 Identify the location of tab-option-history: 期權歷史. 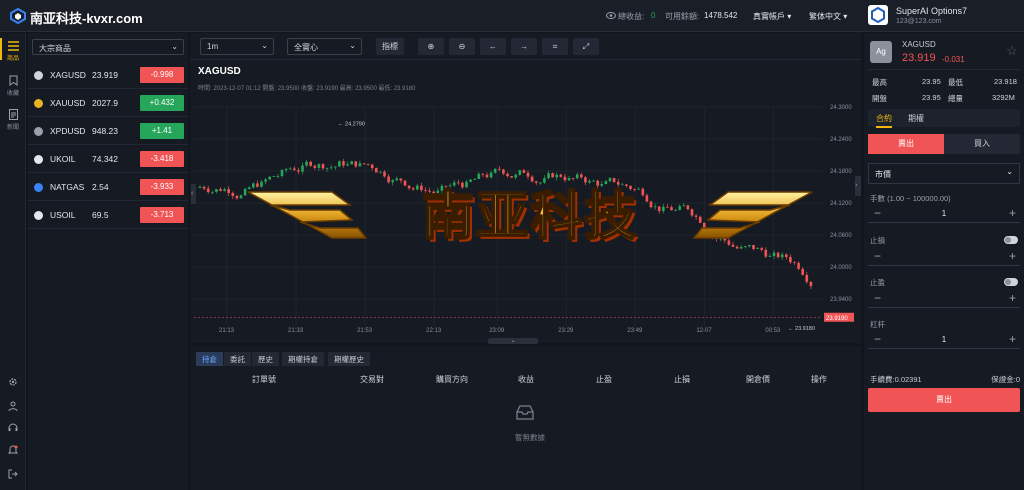
(349, 359).